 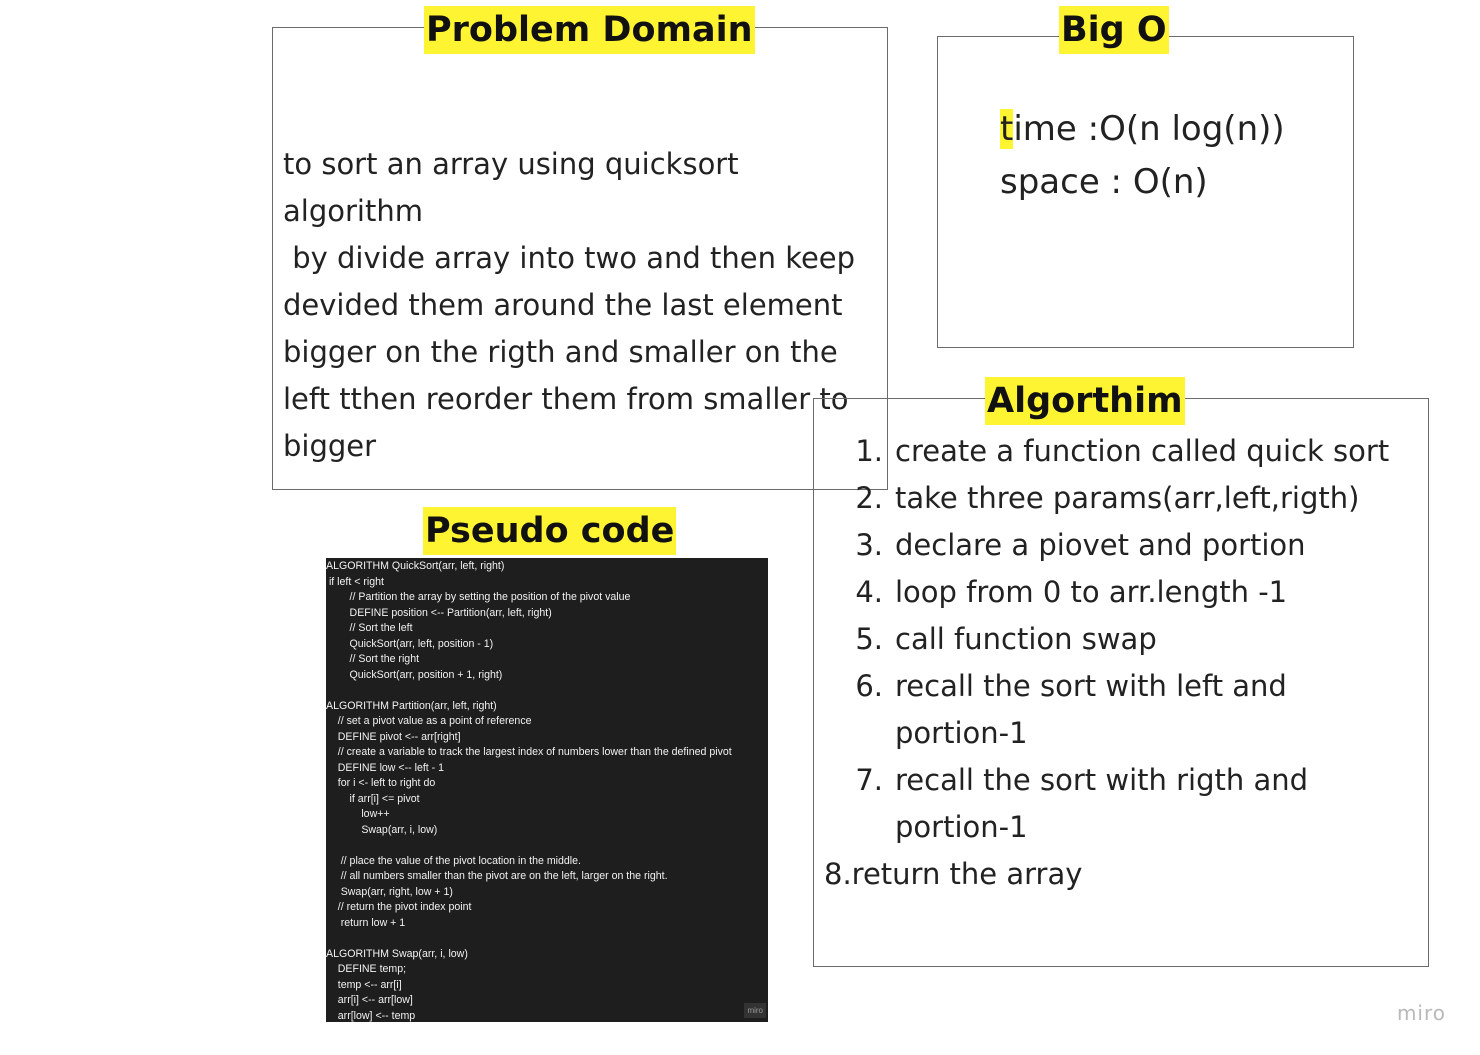 I want to click on algorithm-heading: Algorthim, so click(x=1085, y=401).